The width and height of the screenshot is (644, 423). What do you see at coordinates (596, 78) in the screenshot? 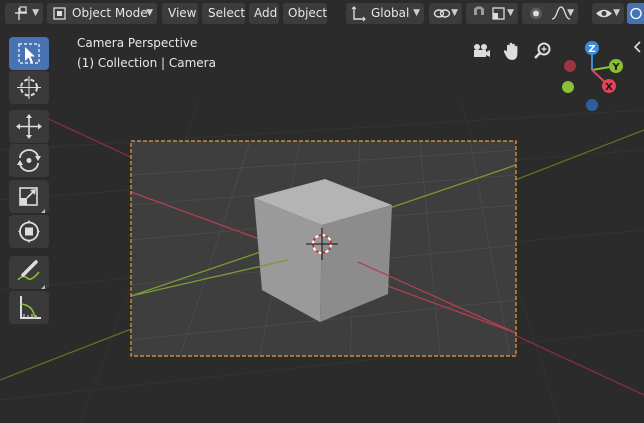
I see `navigation-gizmo: Z Y X` at bounding box center [596, 78].